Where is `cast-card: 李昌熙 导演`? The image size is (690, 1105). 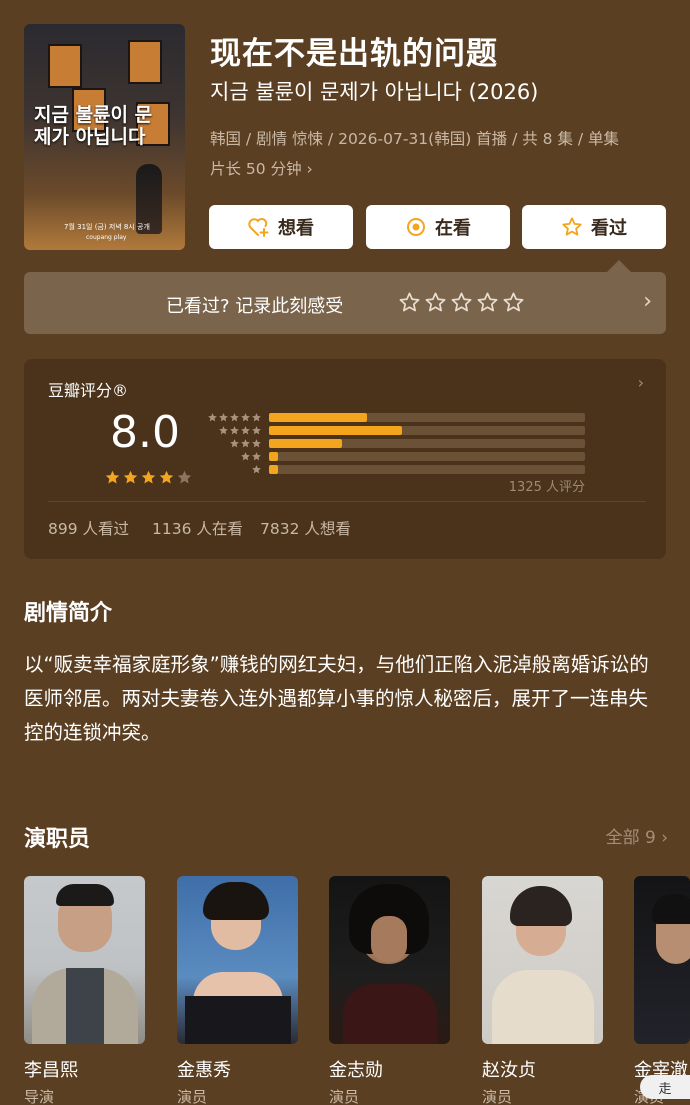 cast-card: 李昌熙 导演 is located at coordinates (84, 990).